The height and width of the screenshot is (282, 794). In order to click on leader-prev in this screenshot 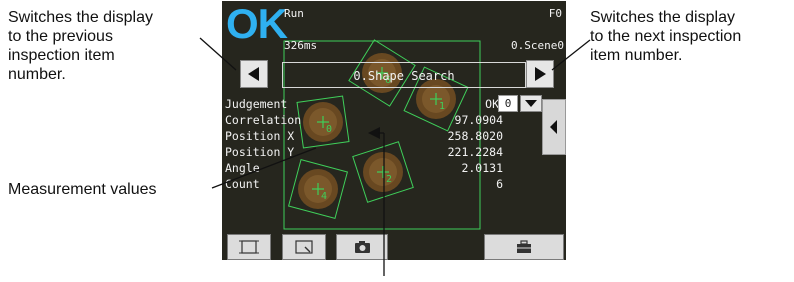, I will do `click(218, 54)`.